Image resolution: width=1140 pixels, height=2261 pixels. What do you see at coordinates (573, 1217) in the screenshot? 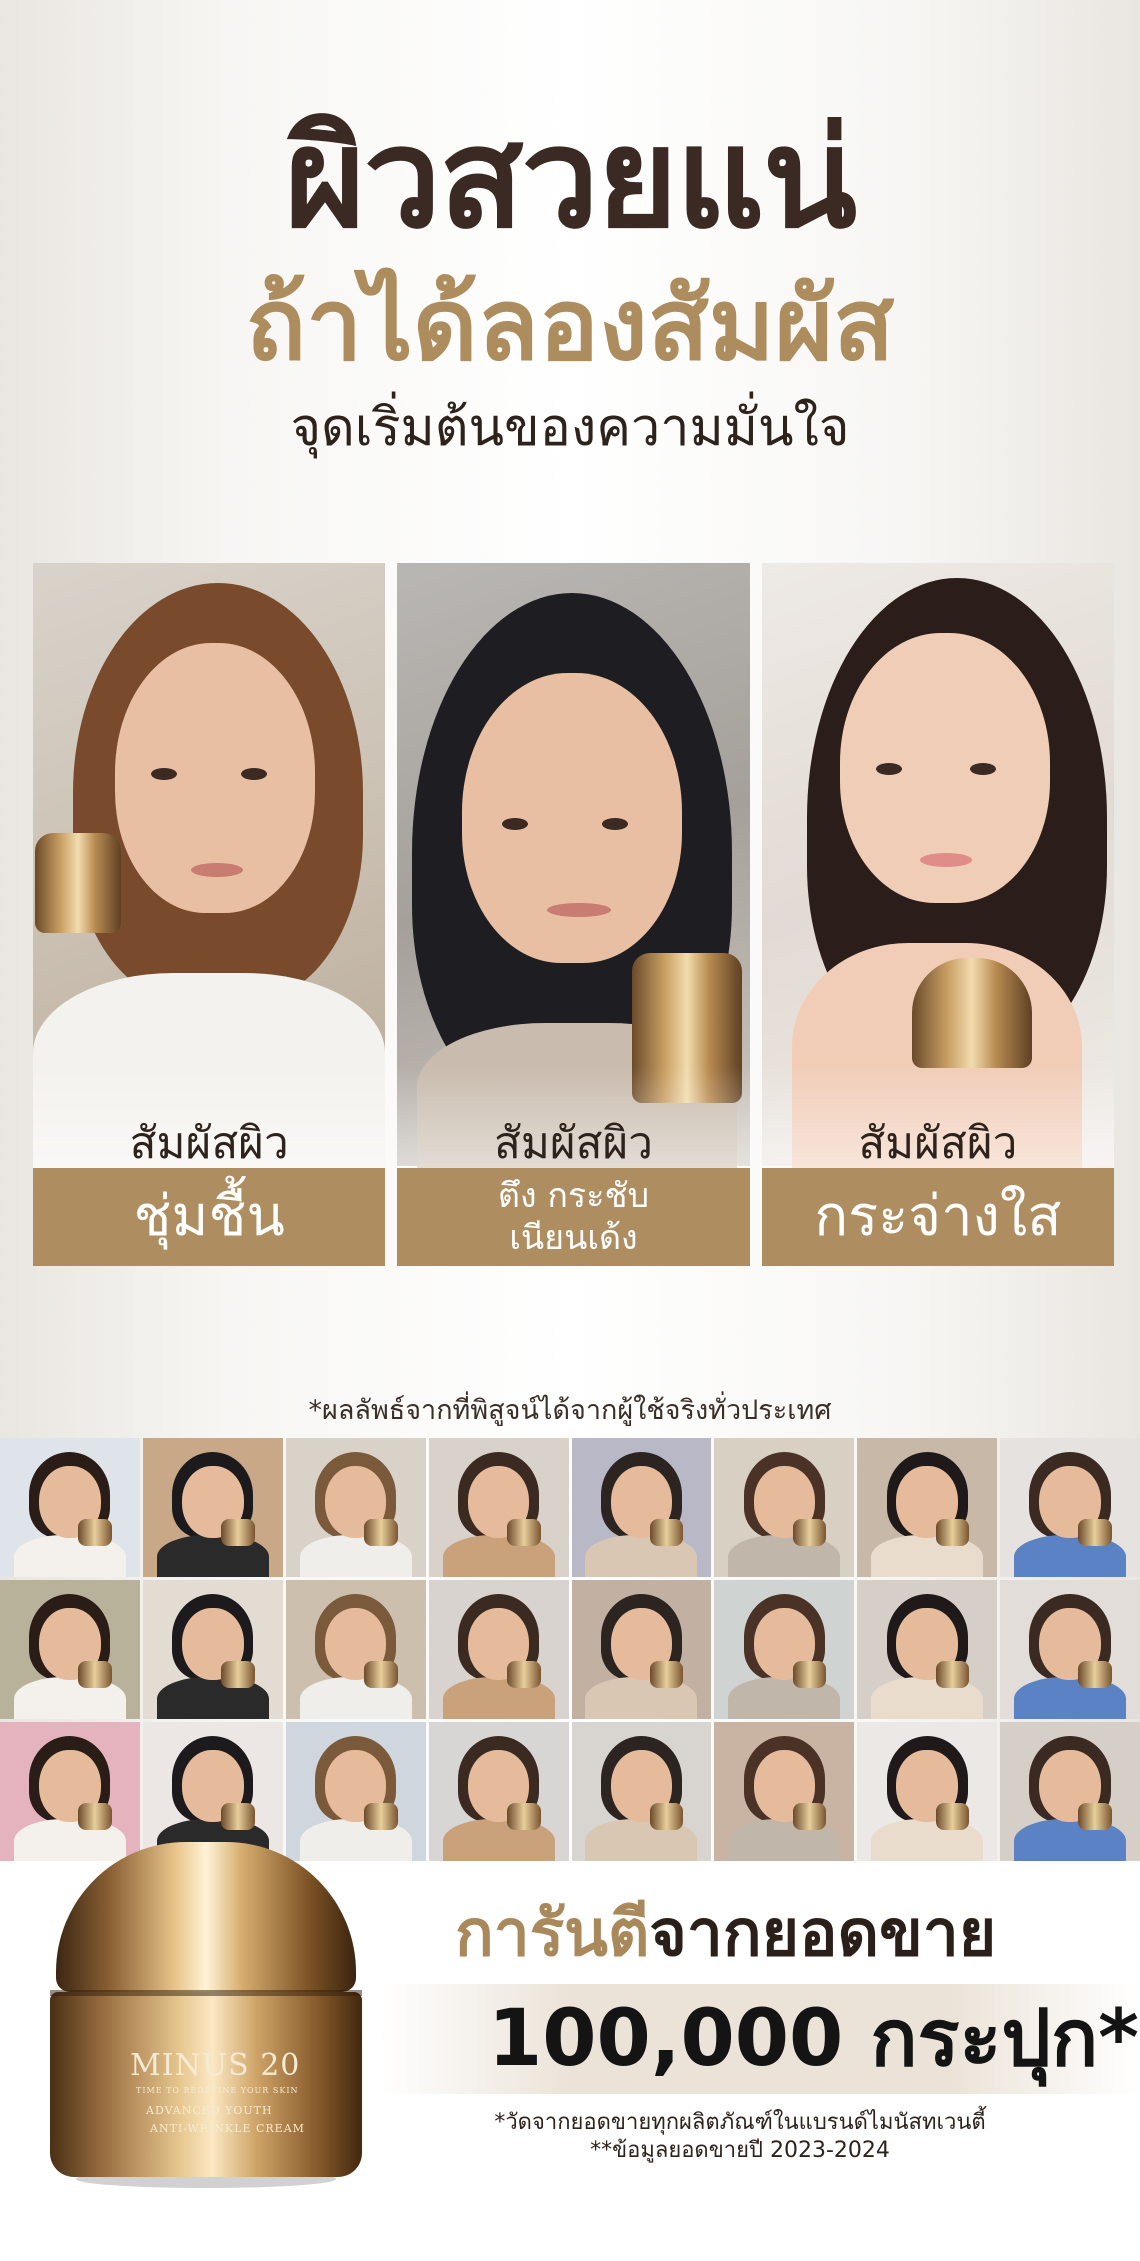
I see `card-band: ตึง กระชับ เนียนเด้ง` at bounding box center [573, 1217].